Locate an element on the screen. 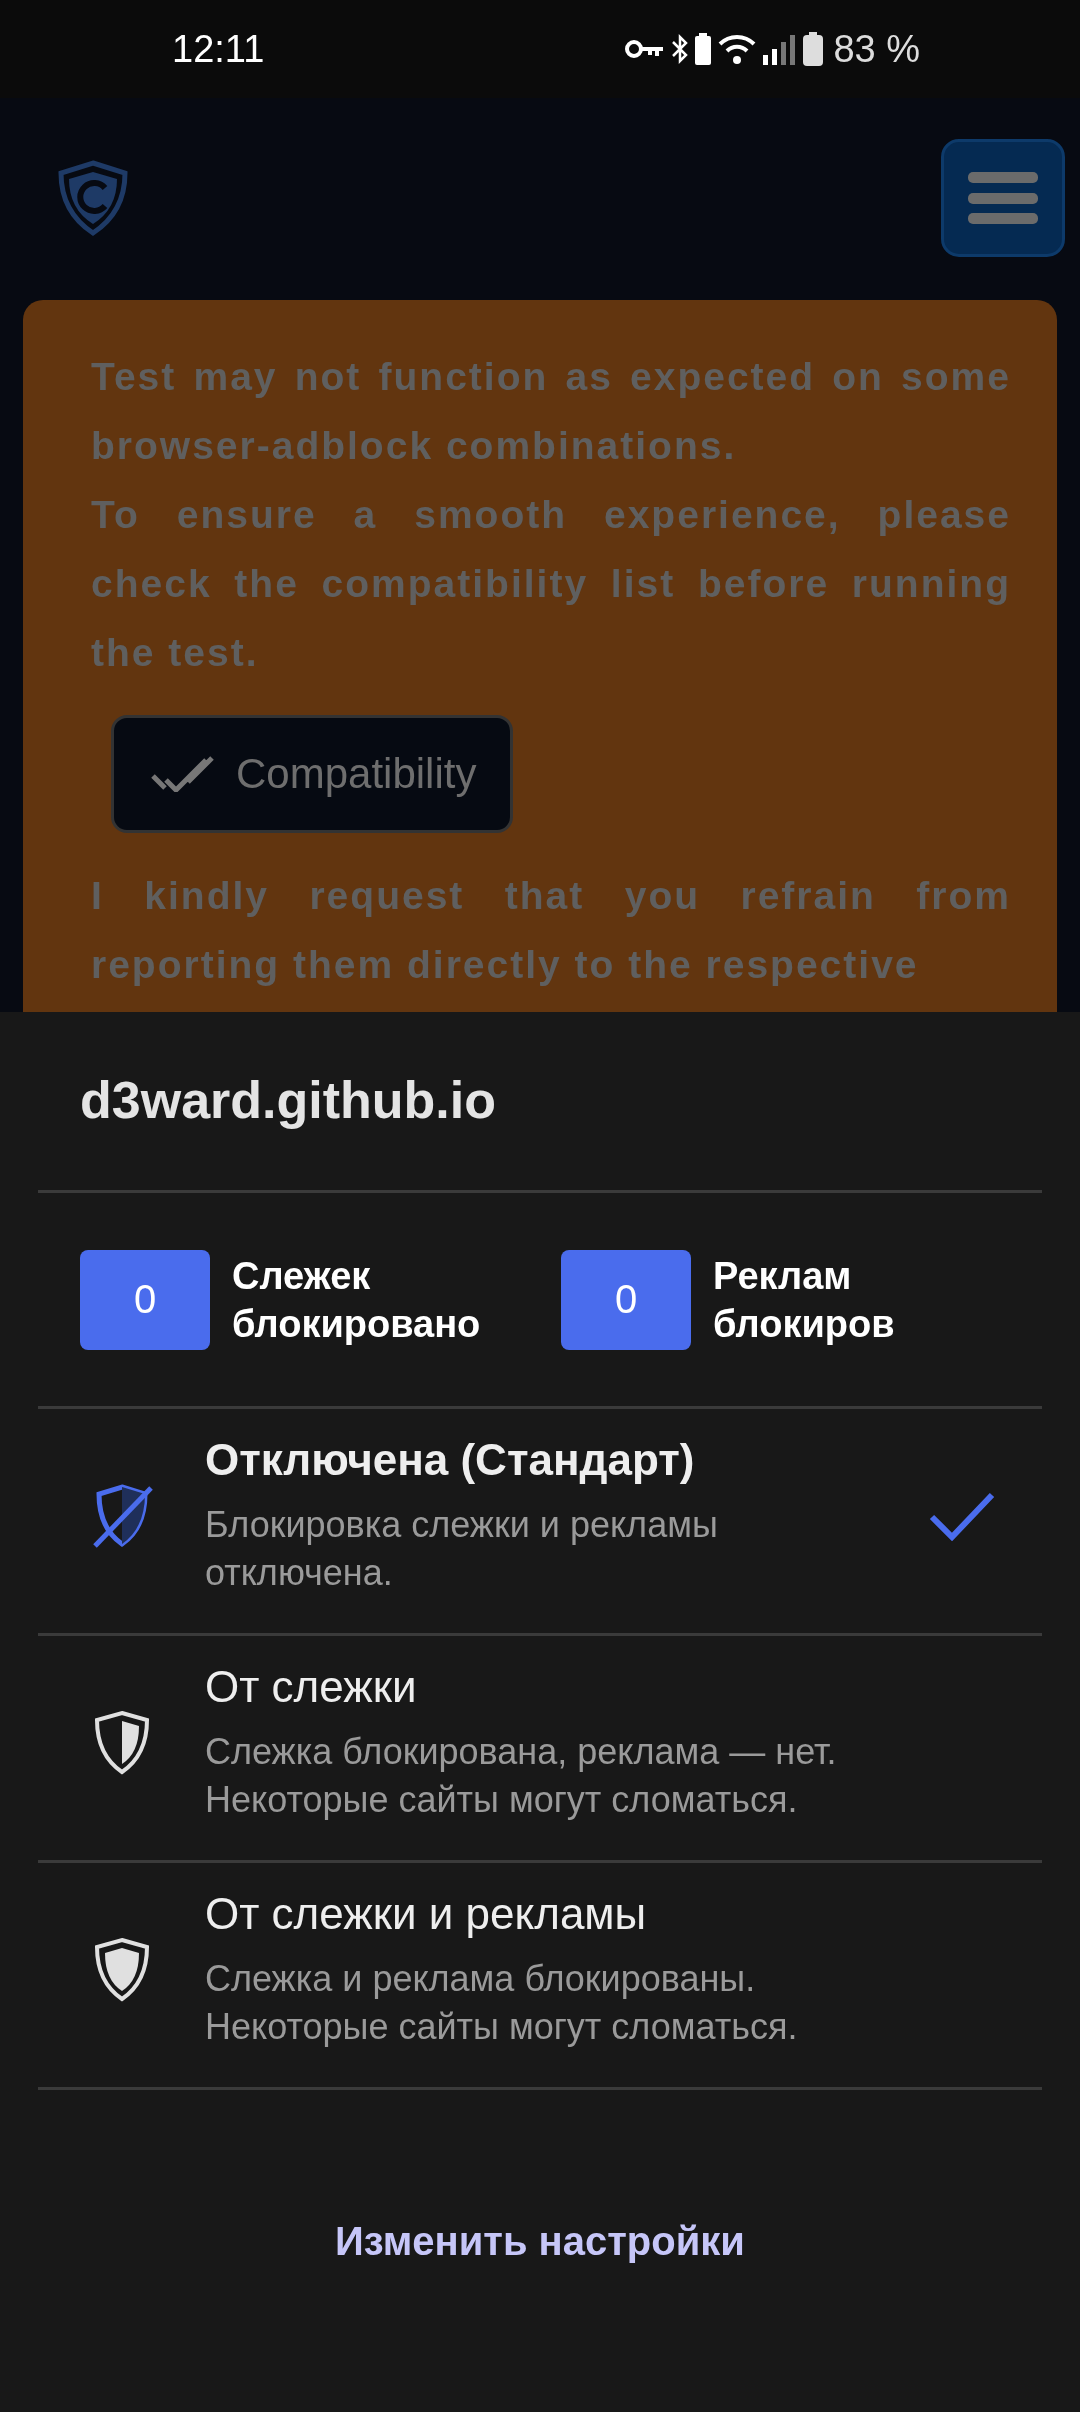  battery-small-icon is located at coordinates (703, 49).